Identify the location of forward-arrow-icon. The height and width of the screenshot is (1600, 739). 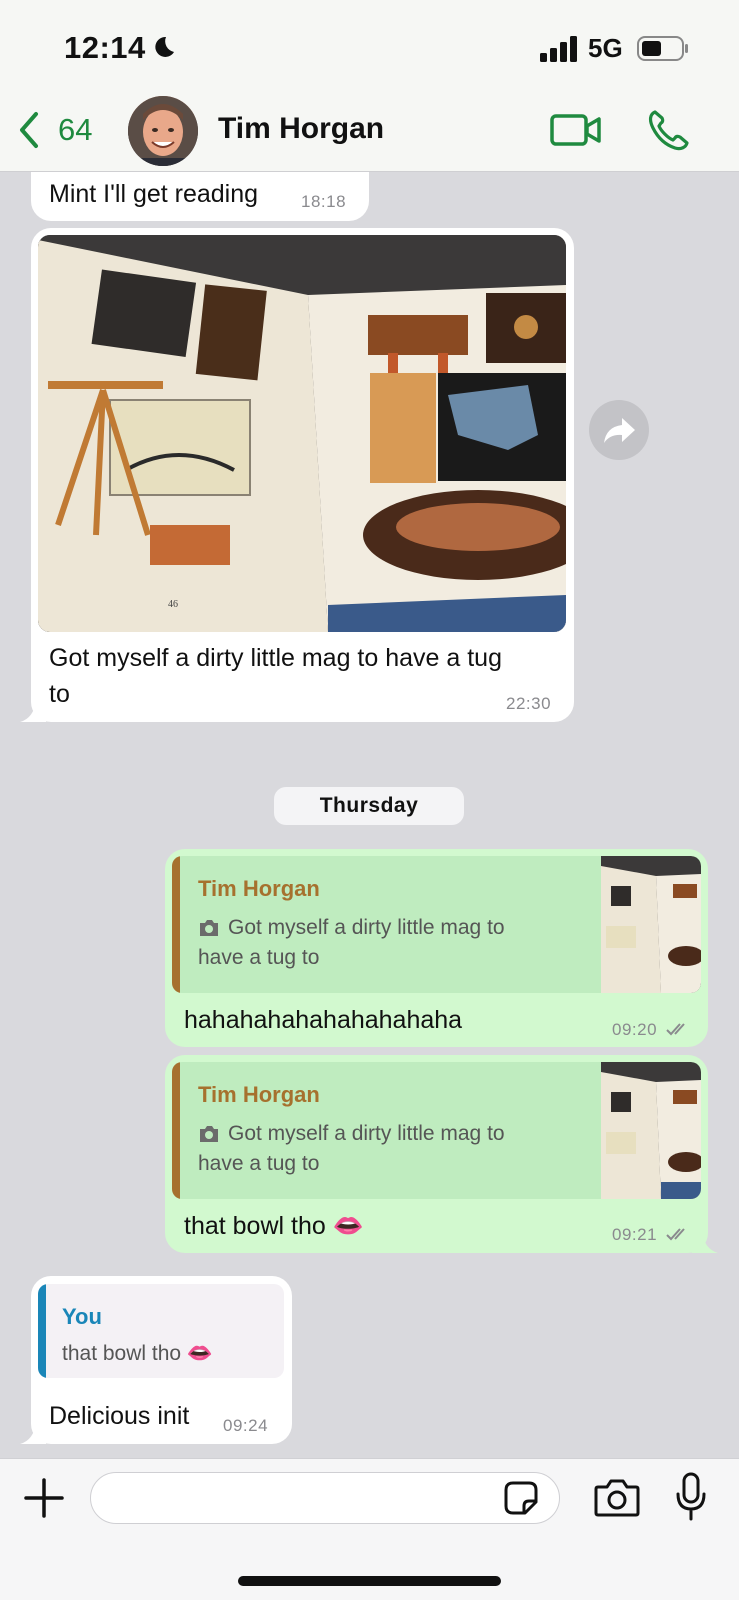
(619, 430).